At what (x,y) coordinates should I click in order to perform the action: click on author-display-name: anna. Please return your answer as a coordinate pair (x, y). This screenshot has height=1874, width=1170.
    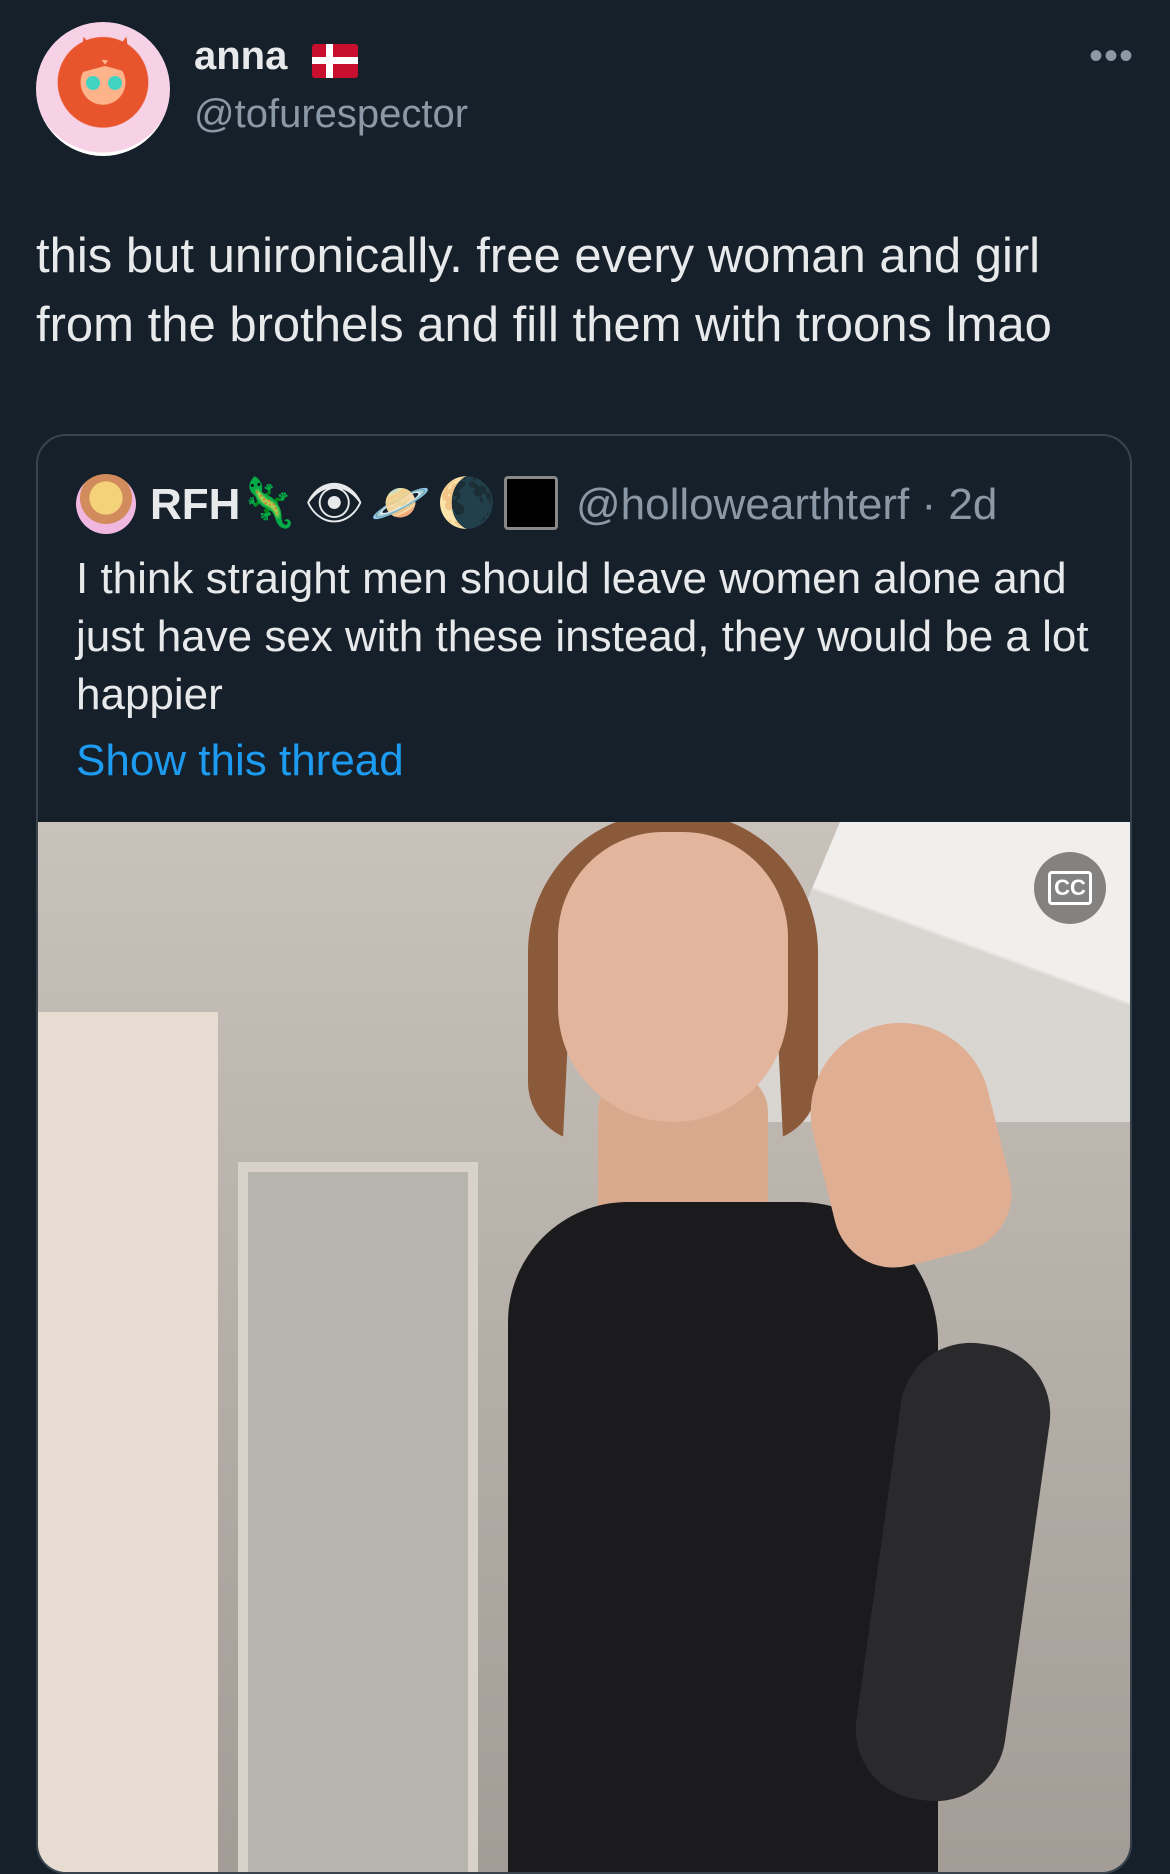
    Looking at the image, I should click on (240, 56).